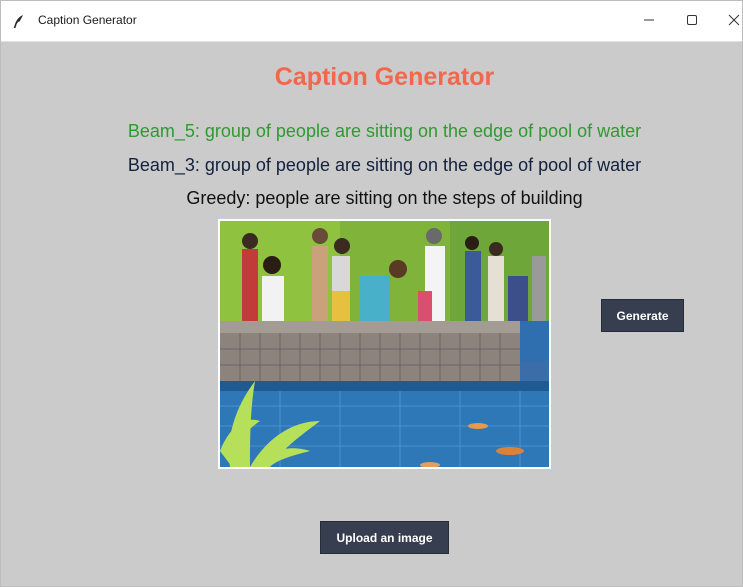 This screenshot has width=743, height=587. Describe the element at coordinates (384, 537) in the screenshot. I see `upload-image-button: Upload an image` at that location.